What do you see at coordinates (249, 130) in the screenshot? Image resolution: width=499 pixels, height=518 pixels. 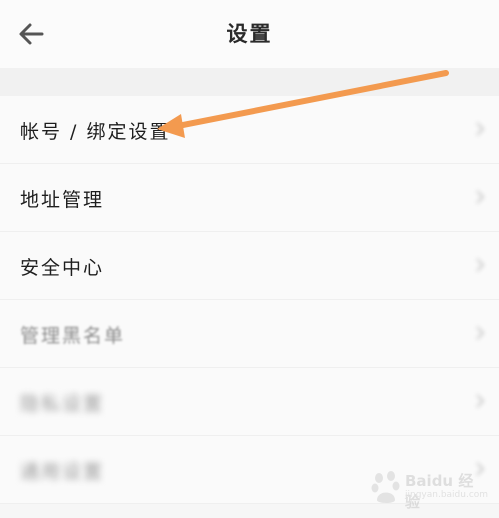 I see `menu-item-account-binding: 帐号 / 绑定设置` at bounding box center [249, 130].